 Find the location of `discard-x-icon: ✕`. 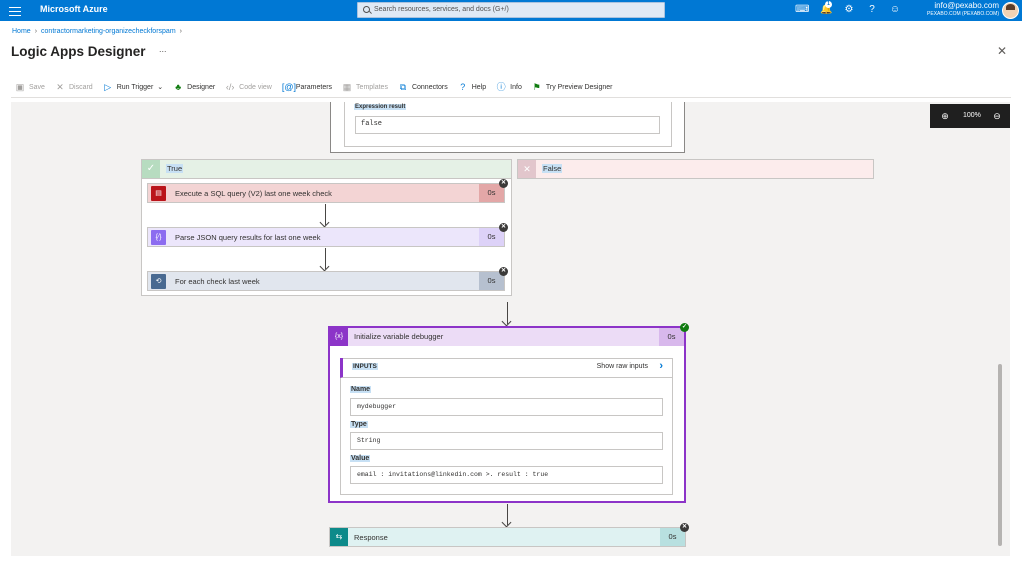

discard-x-icon: ✕ is located at coordinates (60, 87).